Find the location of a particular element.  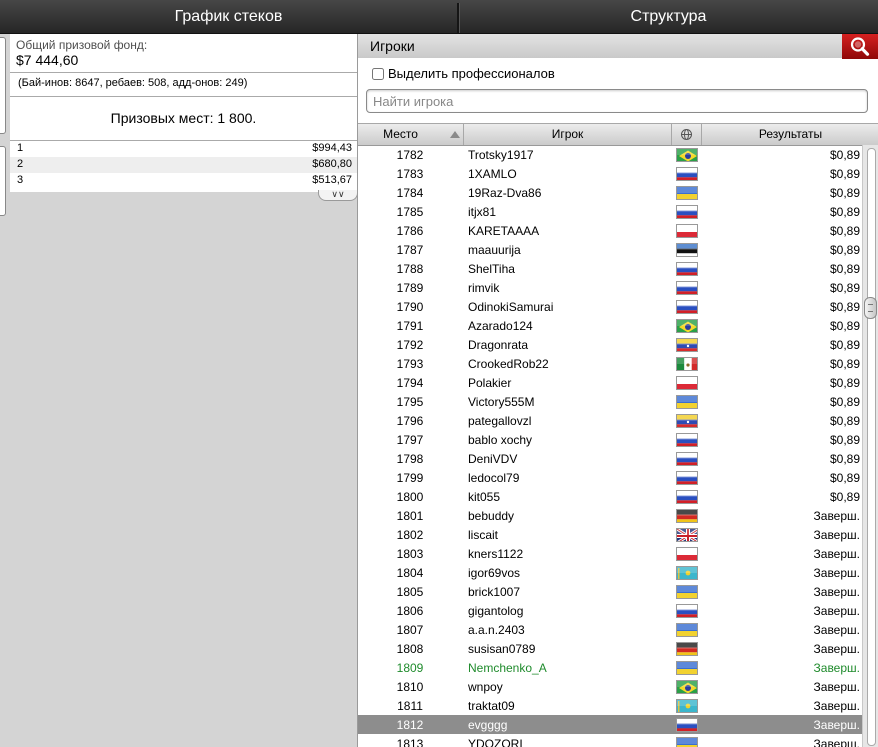

row-player-name: Dragonrata is located at coordinates (498, 345).